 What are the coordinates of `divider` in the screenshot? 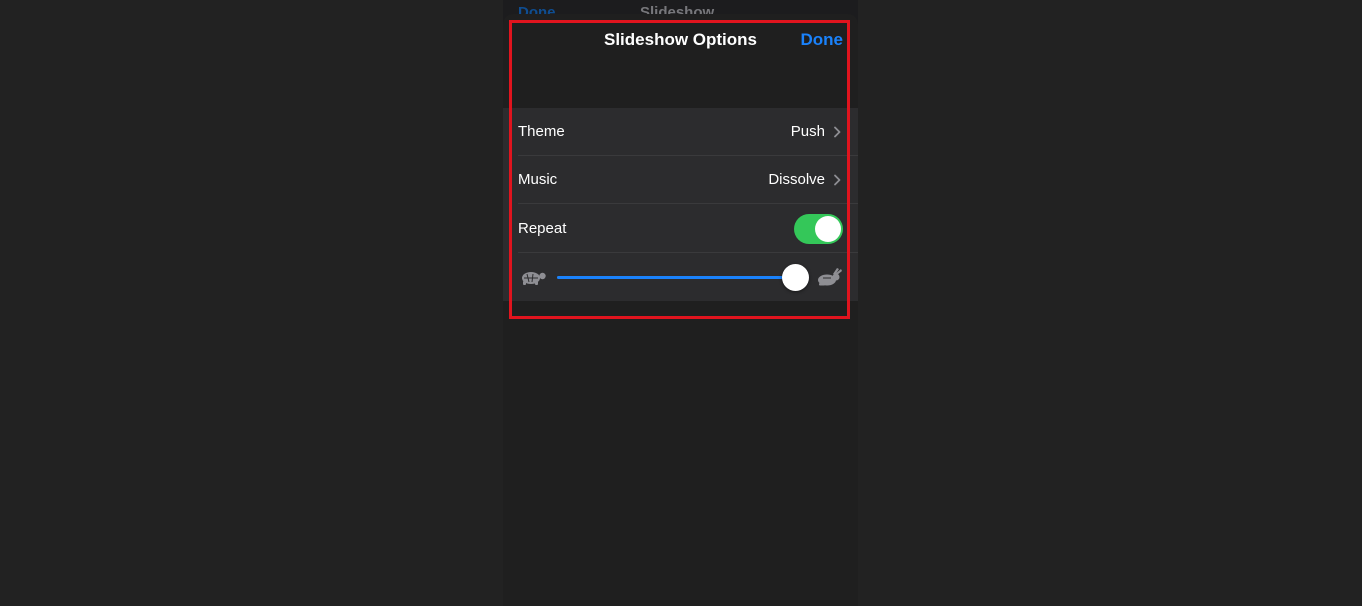 It's located at (688, 203).